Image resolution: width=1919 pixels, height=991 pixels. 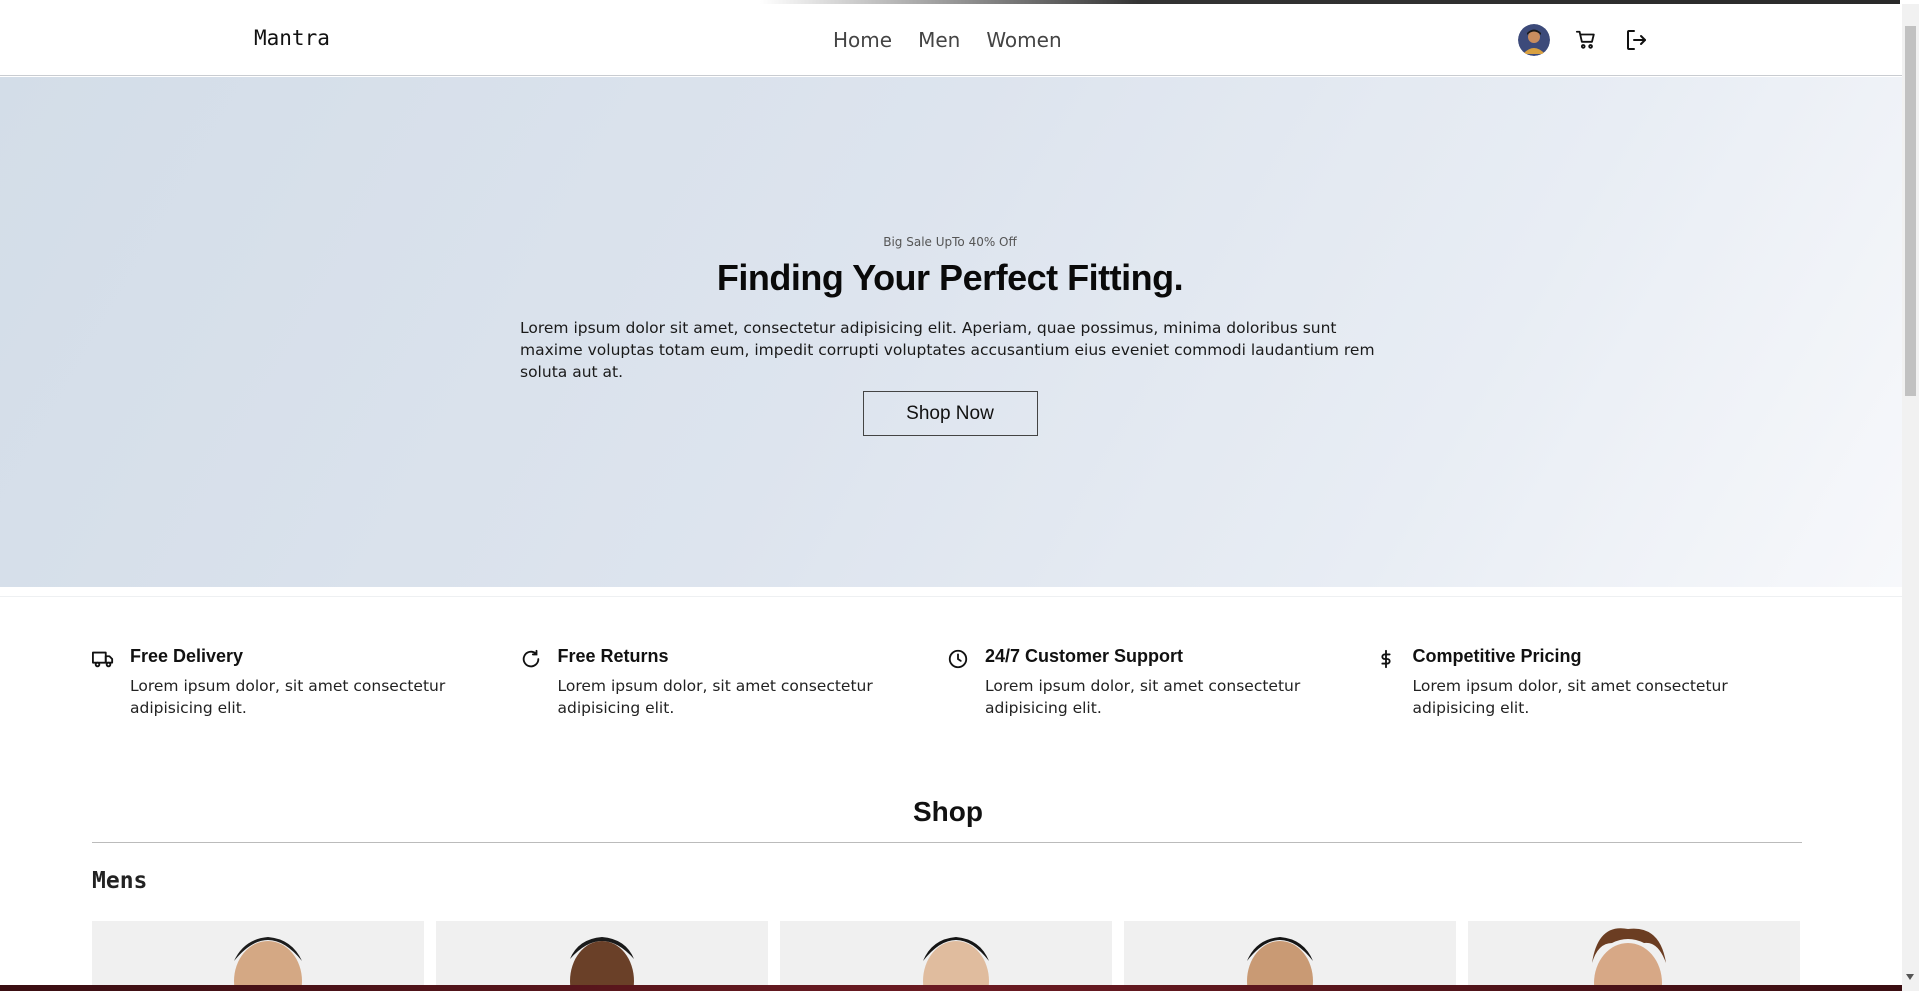 What do you see at coordinates (950, 242) in the screenshot?
I see `hero-kicker: Big Sale UpTo 40% Off` at bounding box center [950, 242].